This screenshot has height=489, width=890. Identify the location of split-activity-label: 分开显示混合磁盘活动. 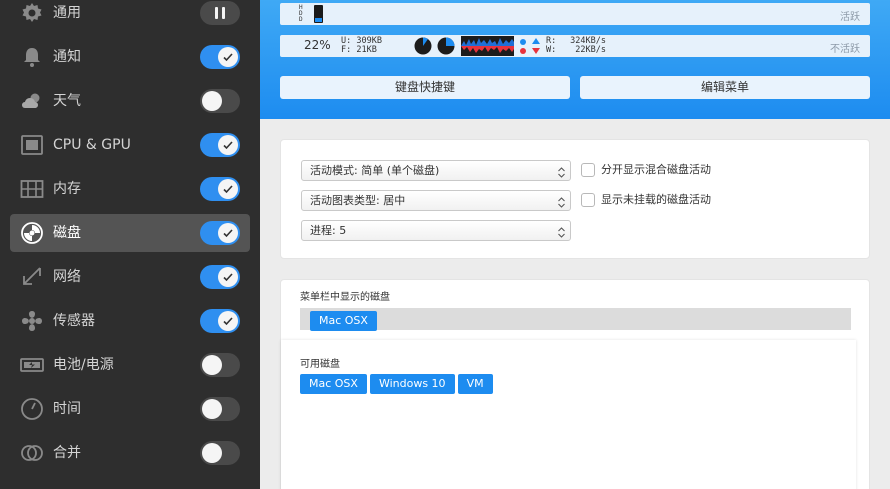
(656, 169).